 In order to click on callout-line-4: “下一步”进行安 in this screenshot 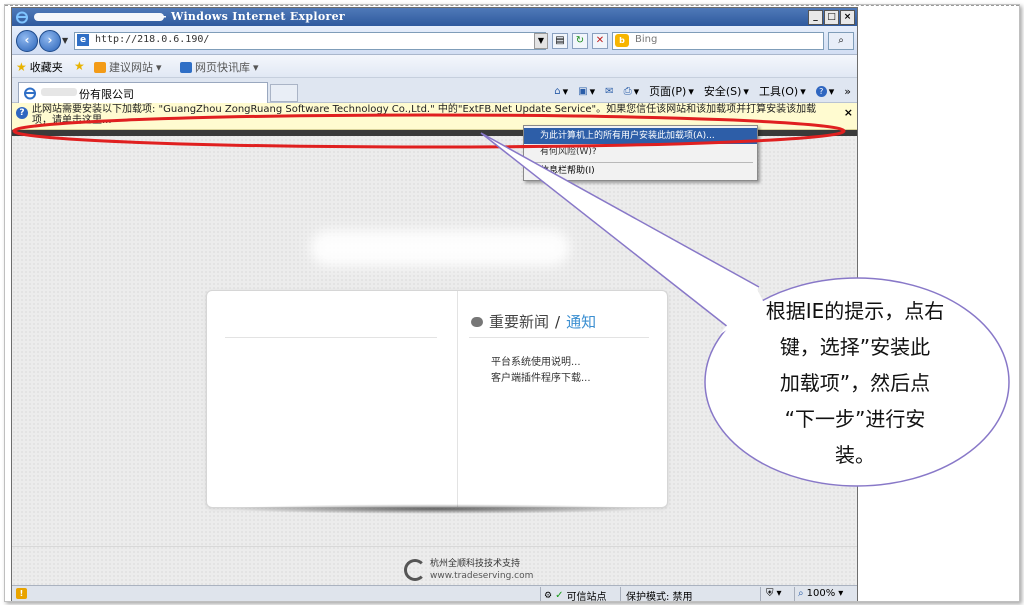, I will do `click(855, 419)`.